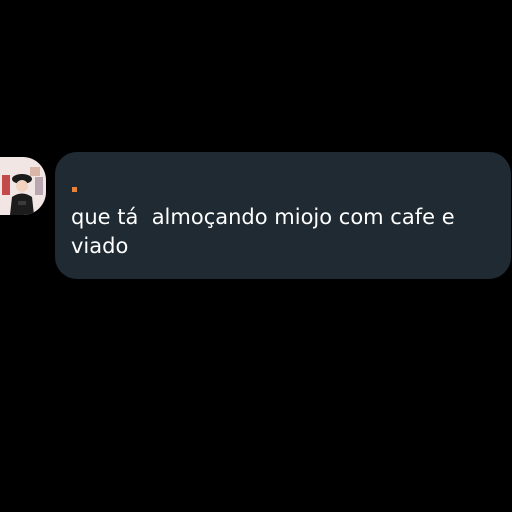 The width and height of the screenshot is (512, 512). I want to click on sender-indicator, so click(74, 189).